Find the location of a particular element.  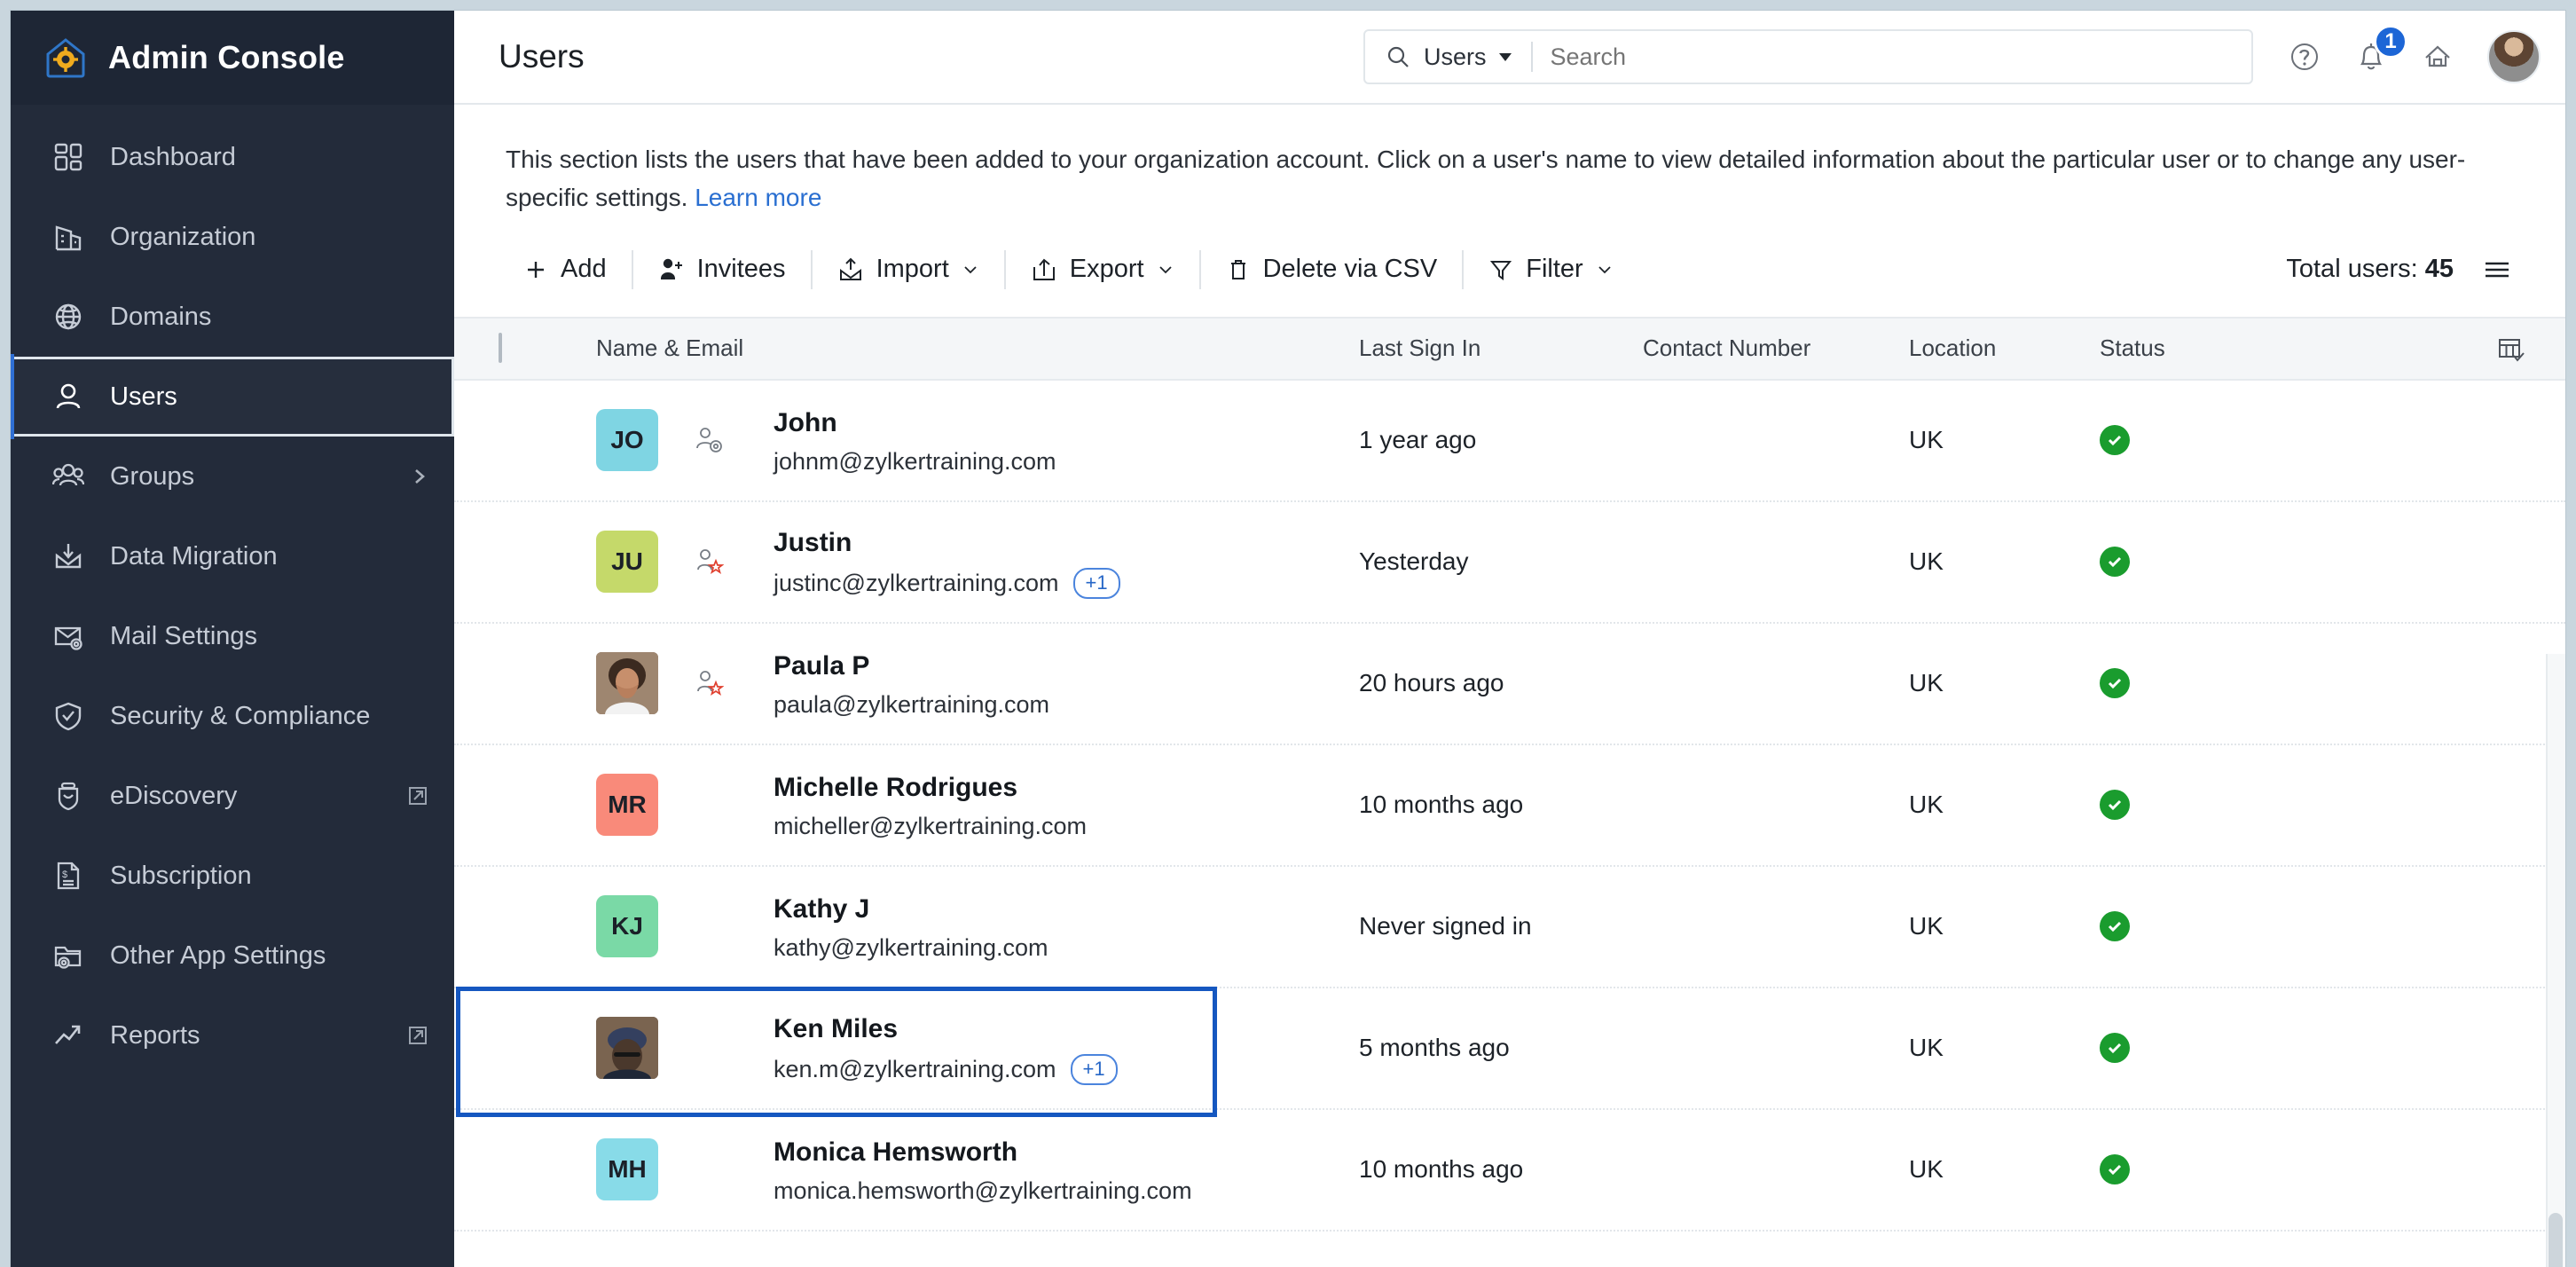

name-email-cell: Justin justinc@zylkertraining.com +1 is located at coordinates (1066, 562).